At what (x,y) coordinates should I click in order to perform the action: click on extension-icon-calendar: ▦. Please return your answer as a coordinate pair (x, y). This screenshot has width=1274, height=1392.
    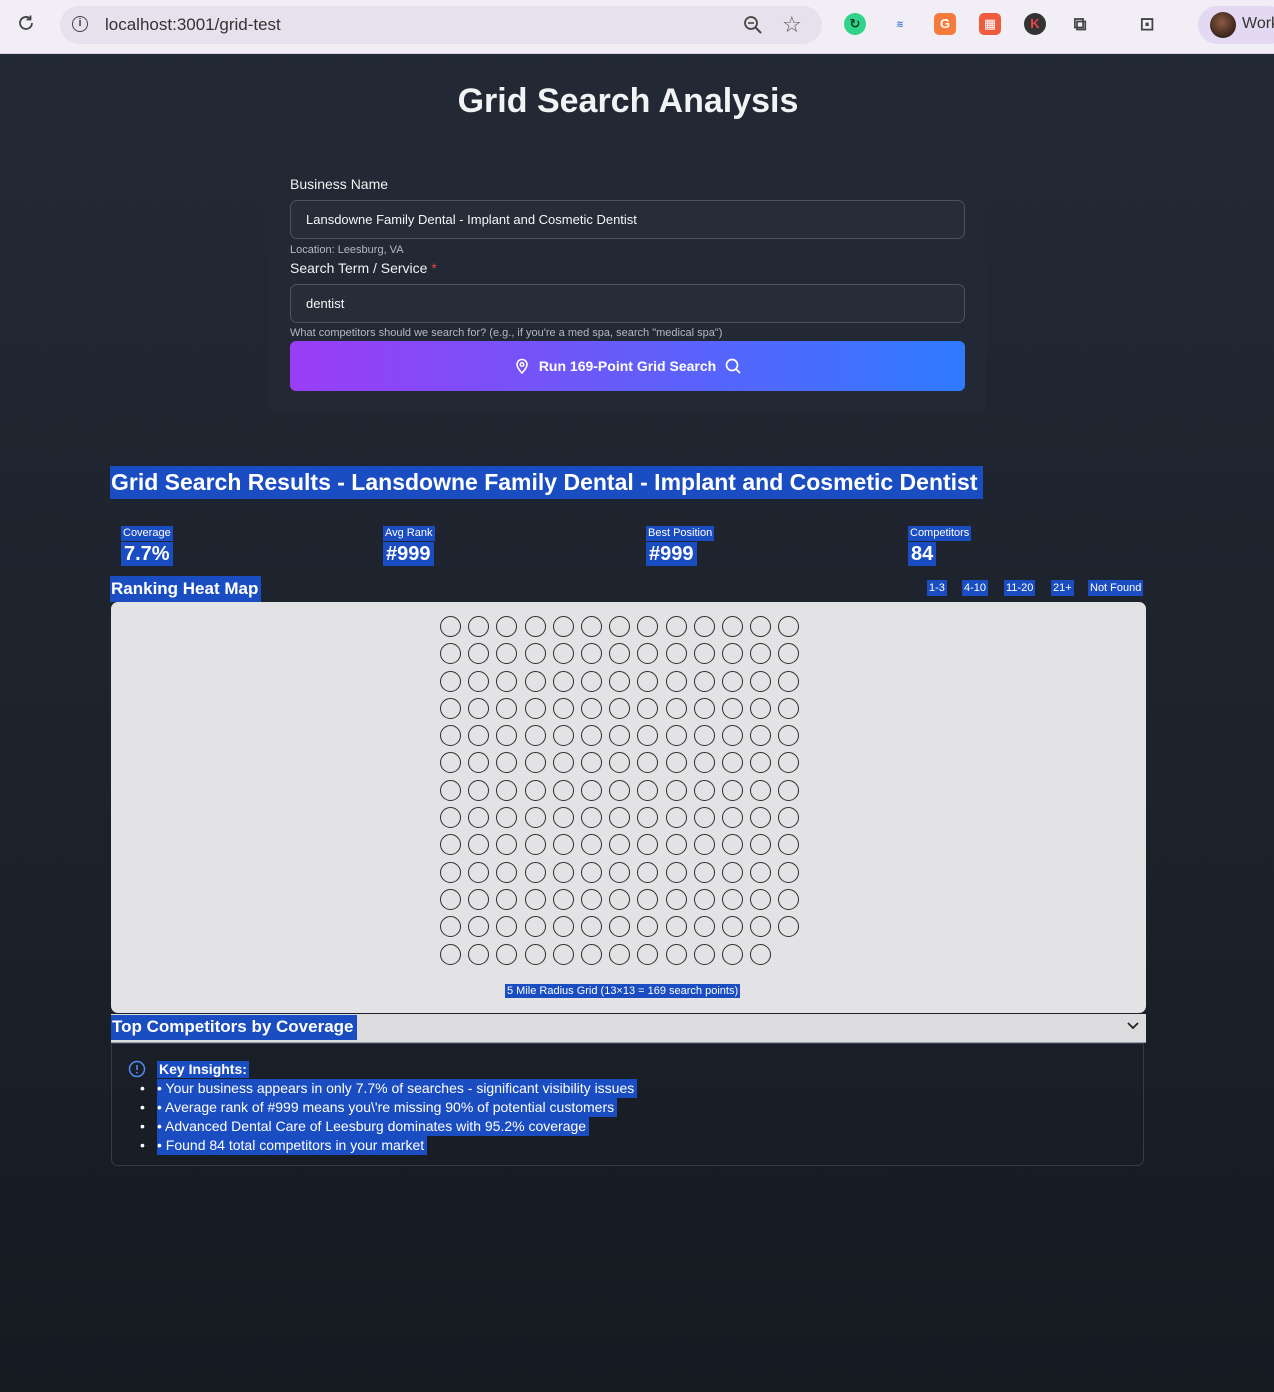
    Looking at the image, I should click on (990, 24).